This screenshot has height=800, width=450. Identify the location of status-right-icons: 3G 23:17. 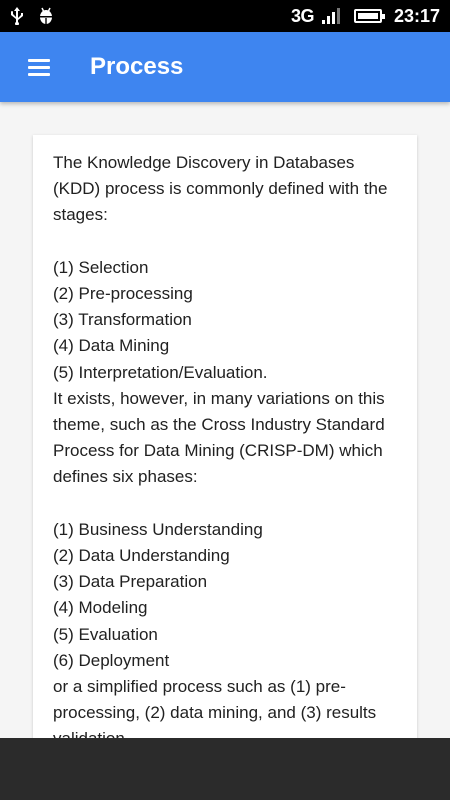
(365, 16).